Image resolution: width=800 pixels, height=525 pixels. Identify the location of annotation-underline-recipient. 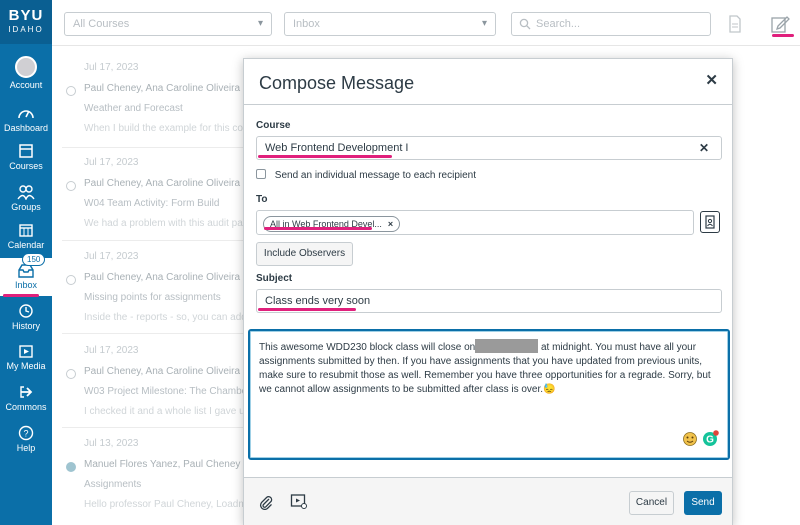
(318, 228).